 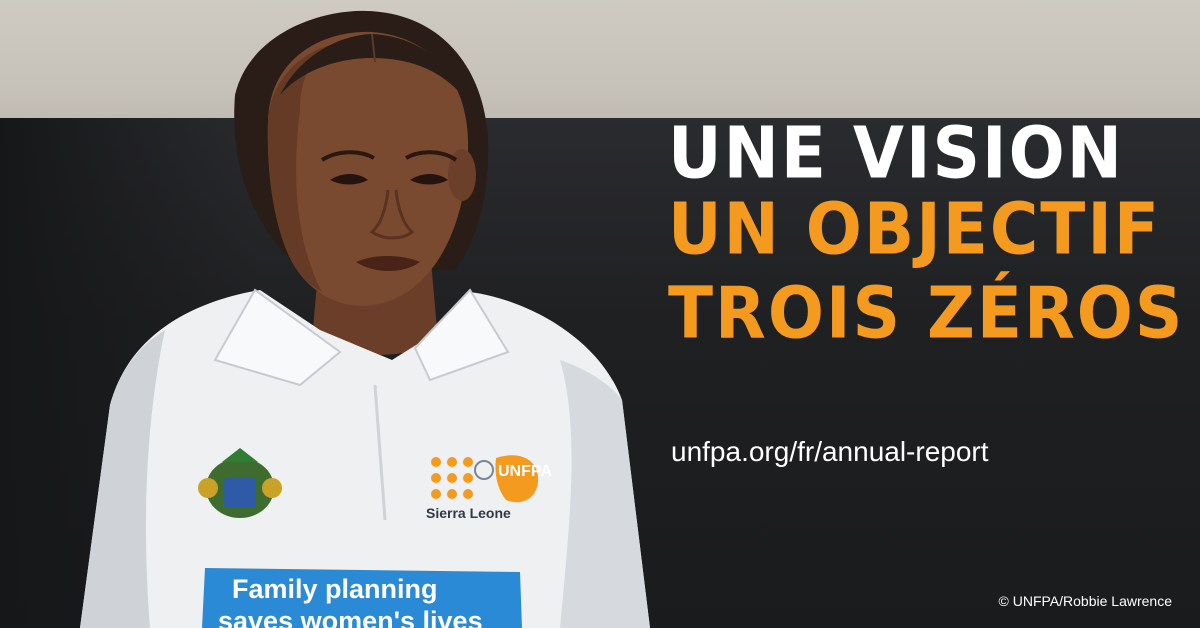 What do you see at coordinates (350, 617) in the screenshot?
I see `shirt-banner-line2: saves women's lives` at bounding box center [350, 617].